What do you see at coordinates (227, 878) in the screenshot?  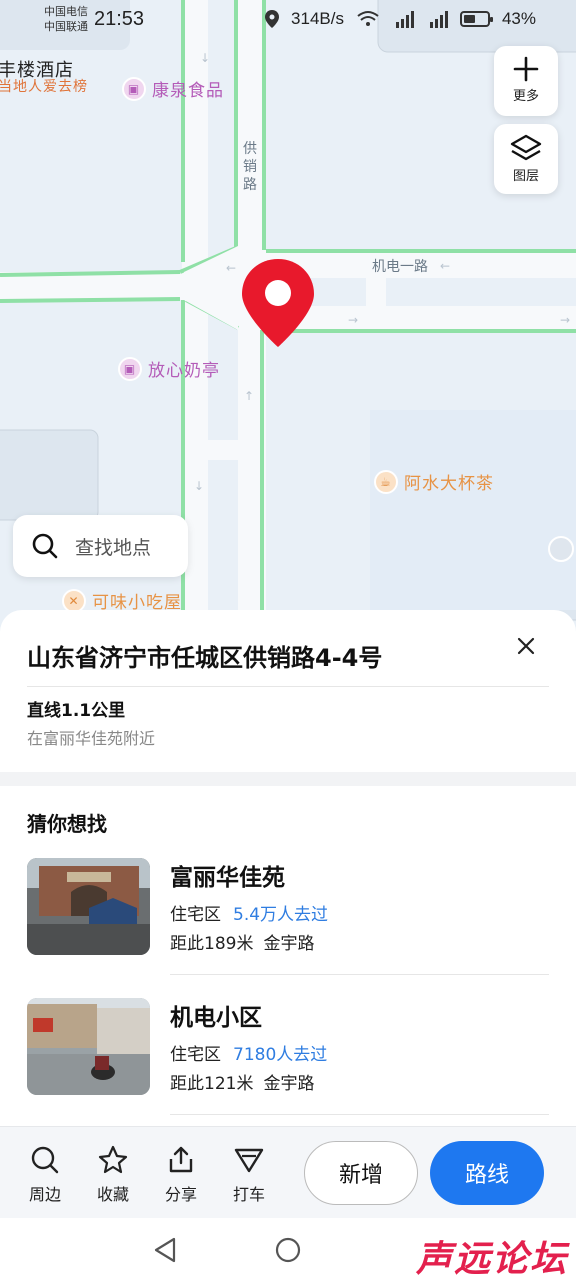 I see `item-name: 富丽华佳苑` at bounding box center [227, 878].